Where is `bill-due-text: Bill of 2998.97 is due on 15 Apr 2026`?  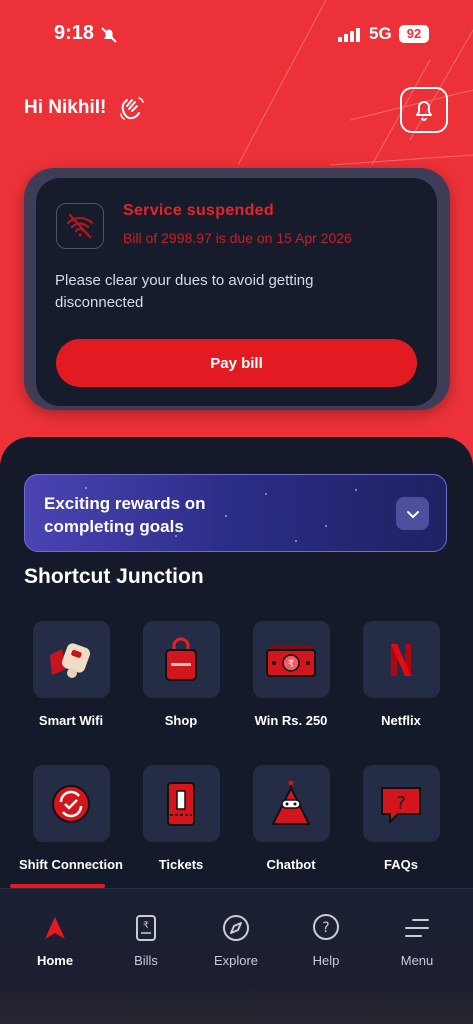
bill-due-text: Bill of 2998.97 is due on 15 Apr 2026 is located at coordinates (237, 238).